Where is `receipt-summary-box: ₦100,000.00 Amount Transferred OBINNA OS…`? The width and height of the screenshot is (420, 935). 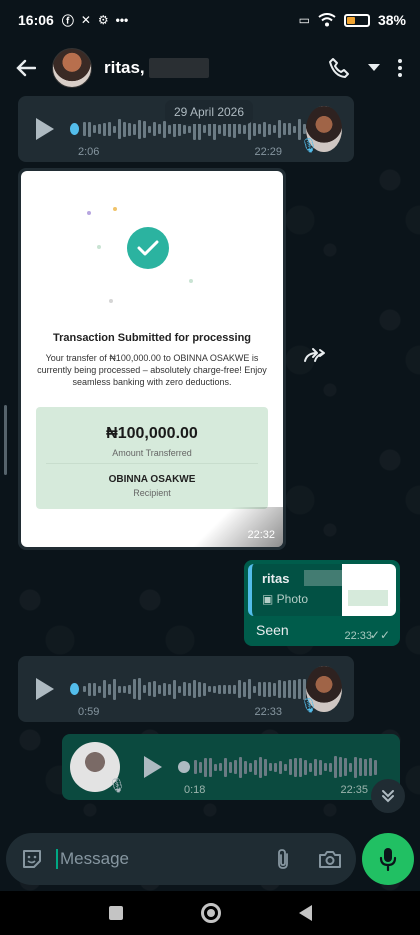 receipt-summary-box: ₦100,000.00 Amount Transferred OBINNA OS… is located at coordinates (152, 458).